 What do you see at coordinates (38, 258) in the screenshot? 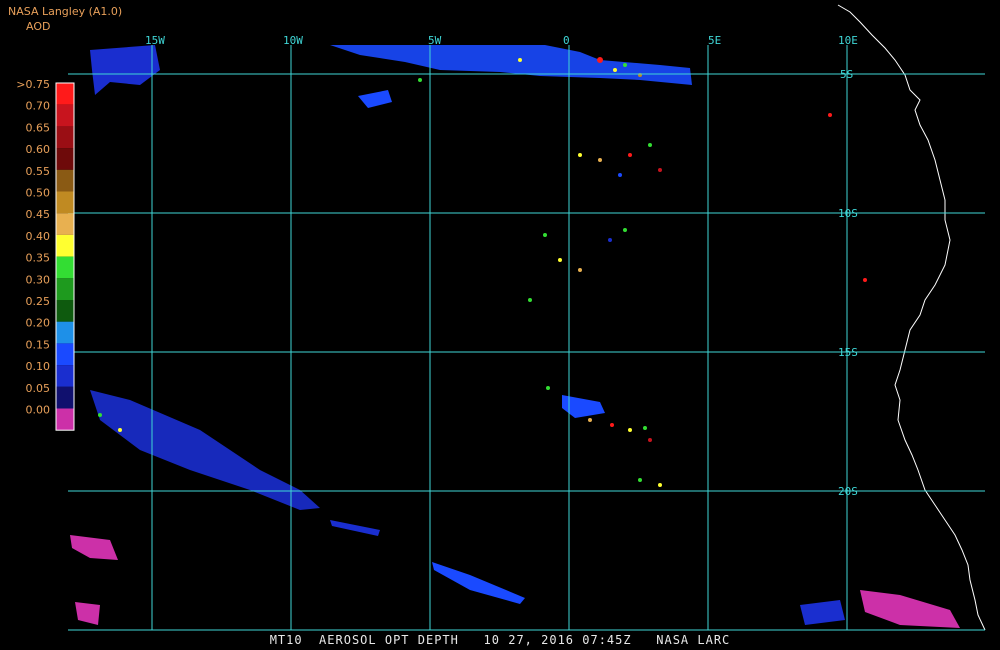
I see `legend-label: 0.35` at bounding box center [38, 258].